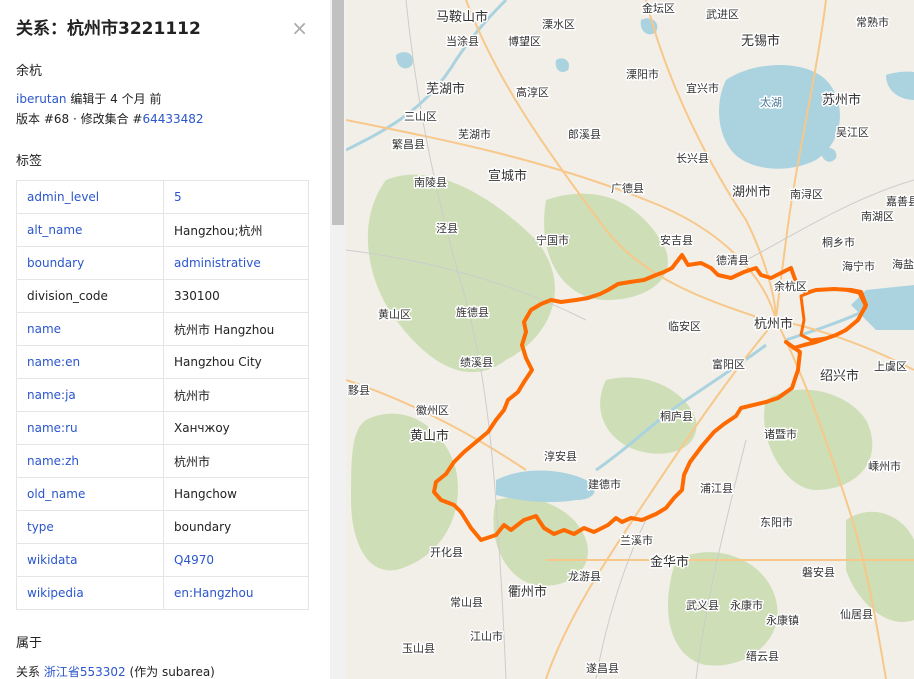  What do you see at coordinates (838, 242) in the screenshot?
I see `label-tongxiang: 桐乡市` at bounding box center [838, 242].